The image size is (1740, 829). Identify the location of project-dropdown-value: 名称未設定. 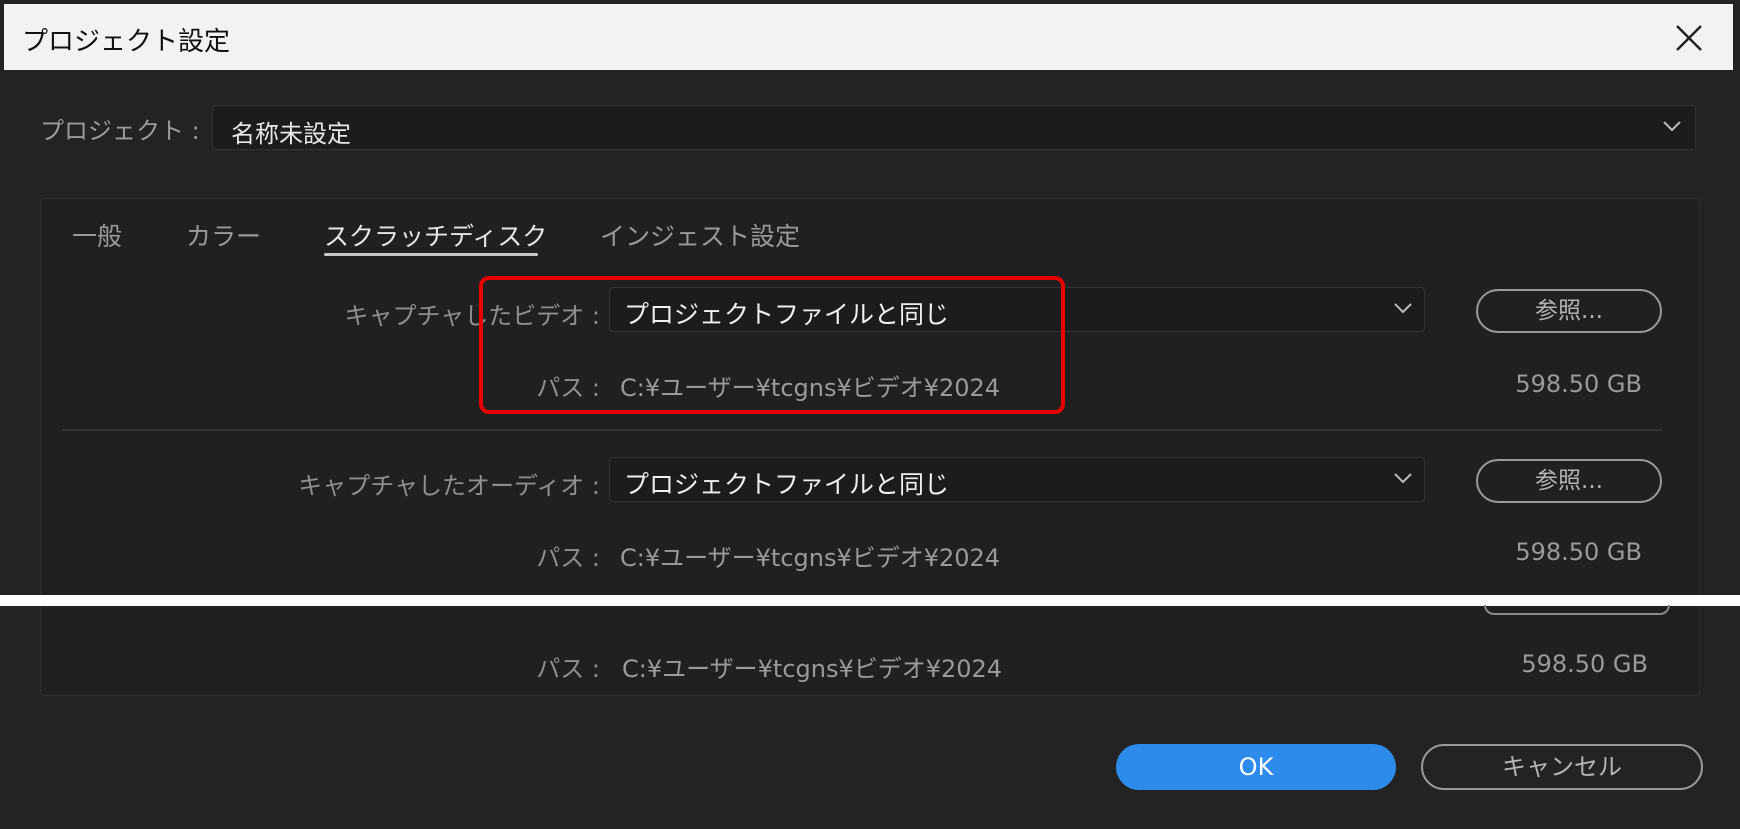
(291, 134).